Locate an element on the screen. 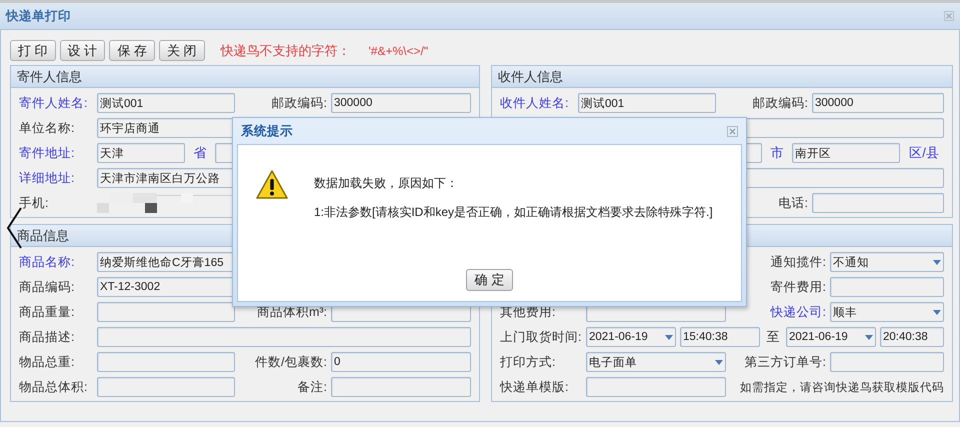 The height and width of the screenshot is (427, 960). panel-title: 收件人信息 is located at coordinates (530, 77).